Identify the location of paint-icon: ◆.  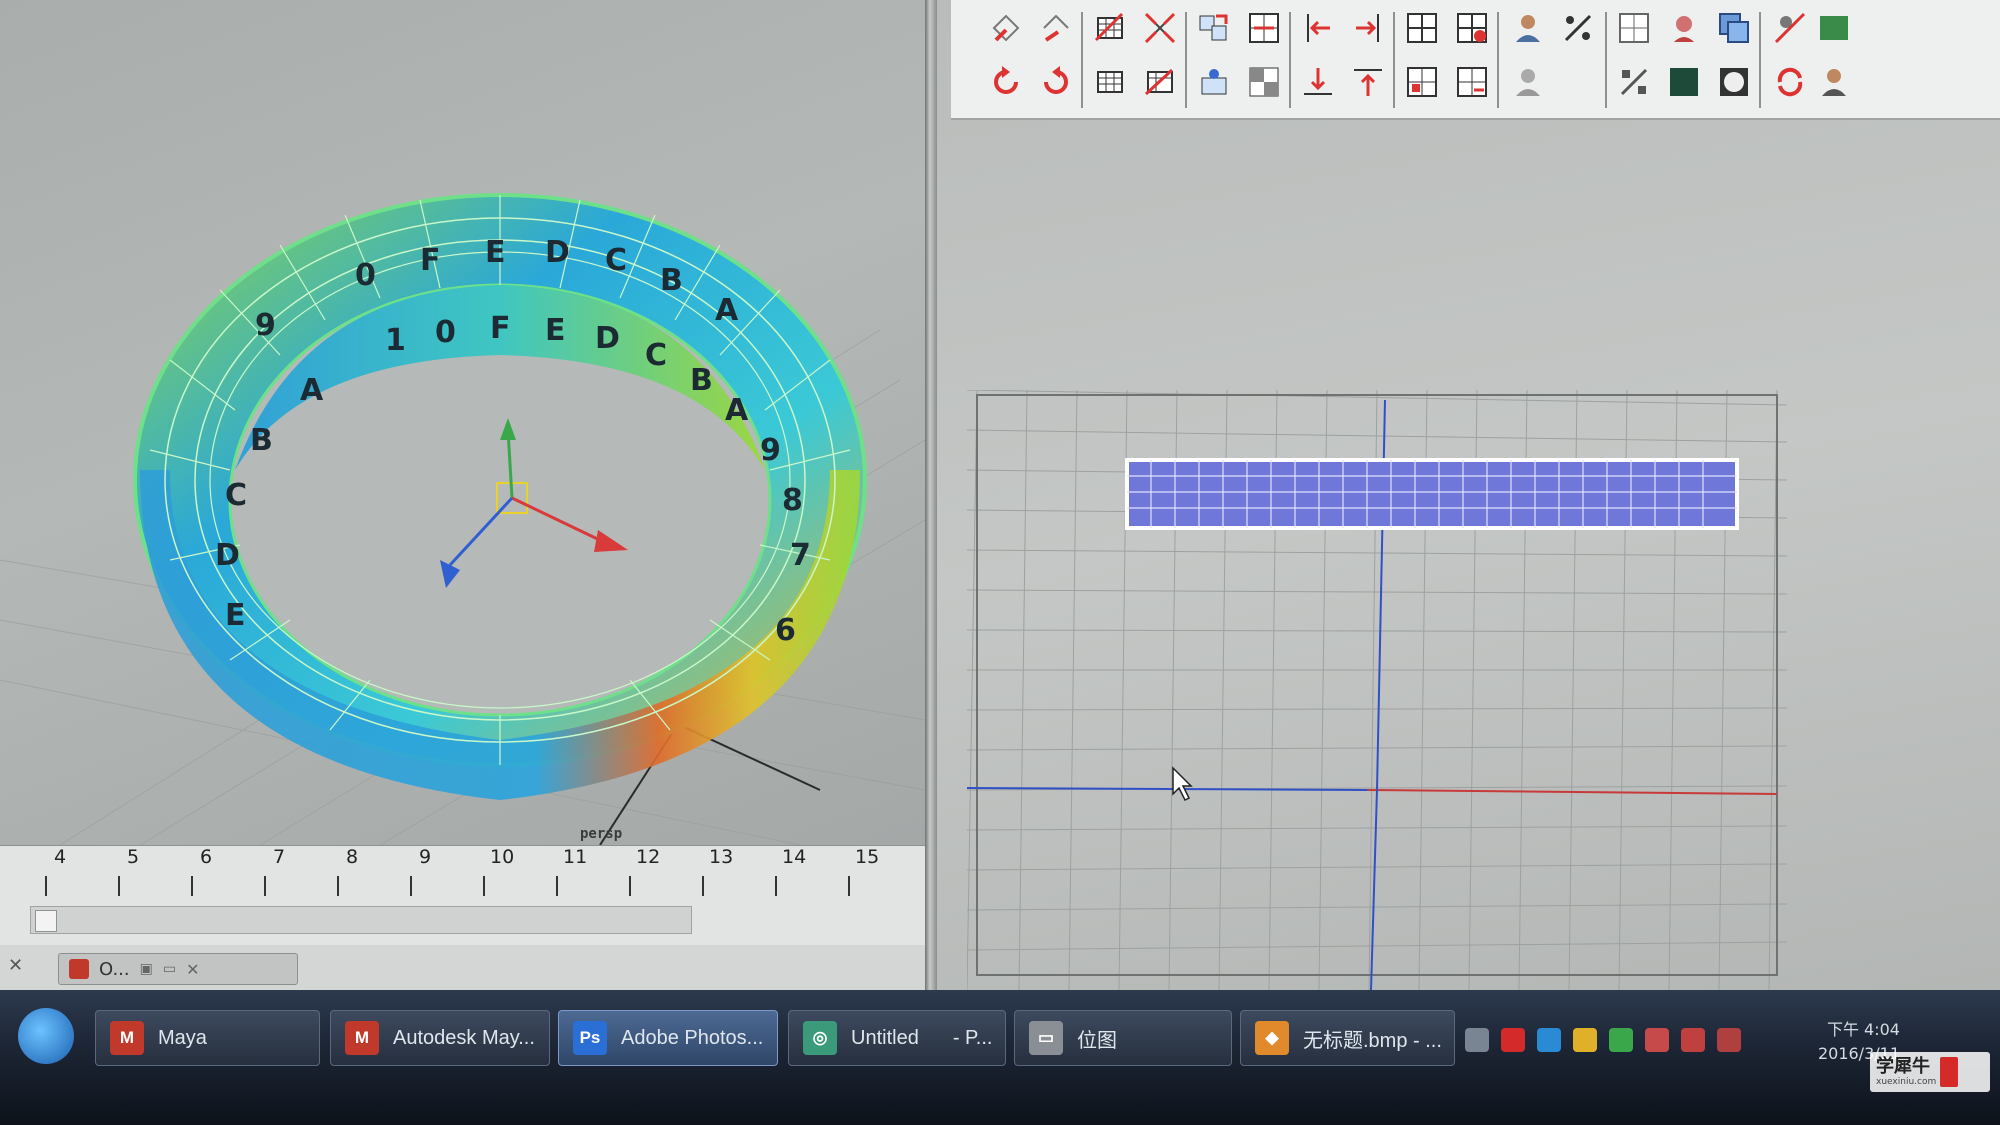
(1272, 1038).